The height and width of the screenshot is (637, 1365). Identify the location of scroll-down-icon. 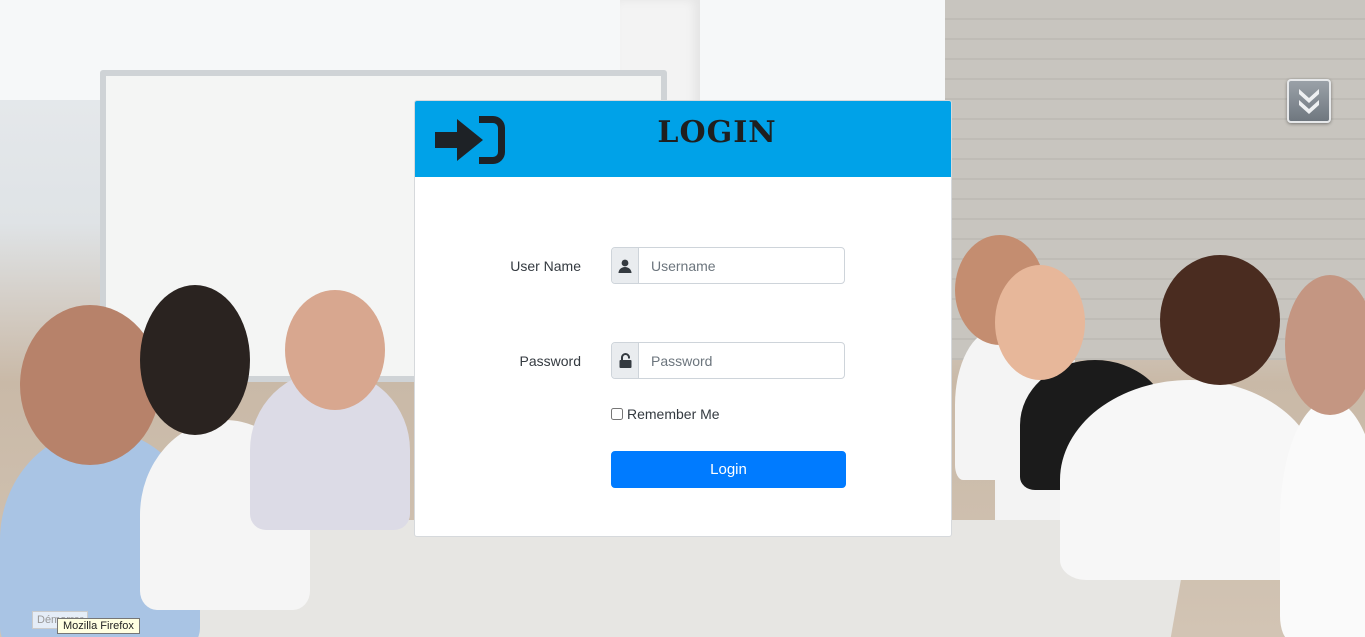
(1309, 101).